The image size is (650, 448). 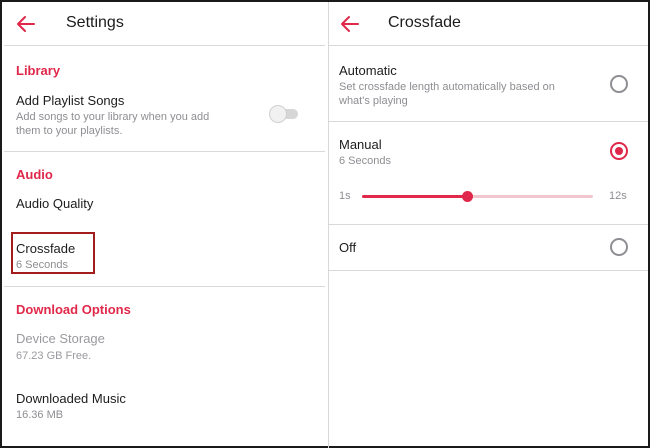 I want to click on automatic-title: Automatic, so click(x=368, y=70).